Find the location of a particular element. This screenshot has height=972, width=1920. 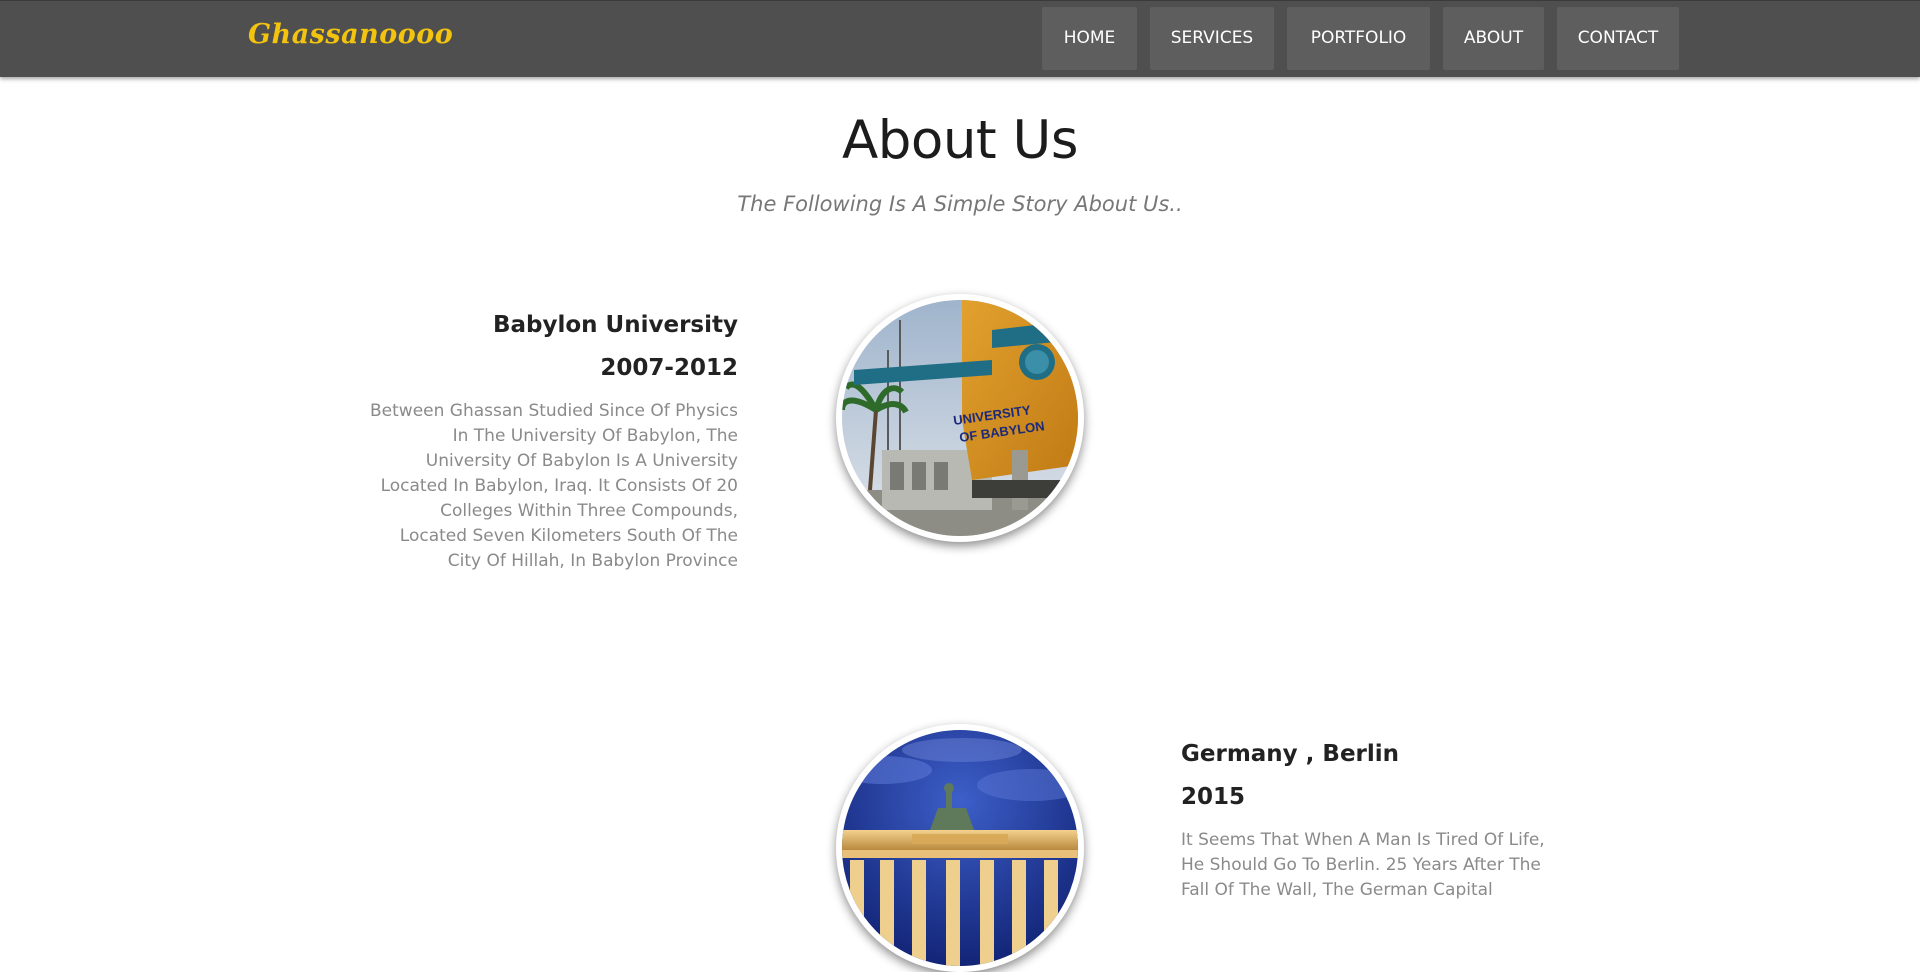

timeline-image-berlin is located at coordinates (960, 848).